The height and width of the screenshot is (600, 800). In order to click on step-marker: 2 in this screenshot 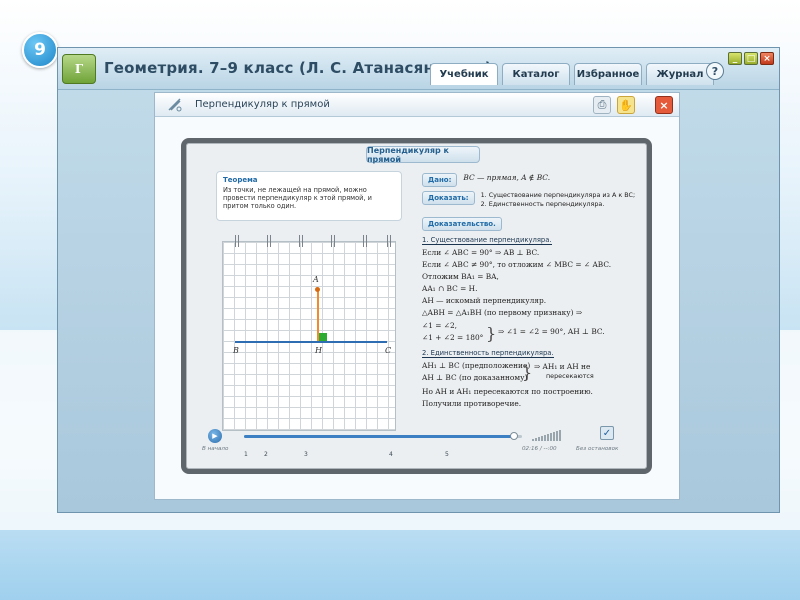, I will do `click(266, 454)`.